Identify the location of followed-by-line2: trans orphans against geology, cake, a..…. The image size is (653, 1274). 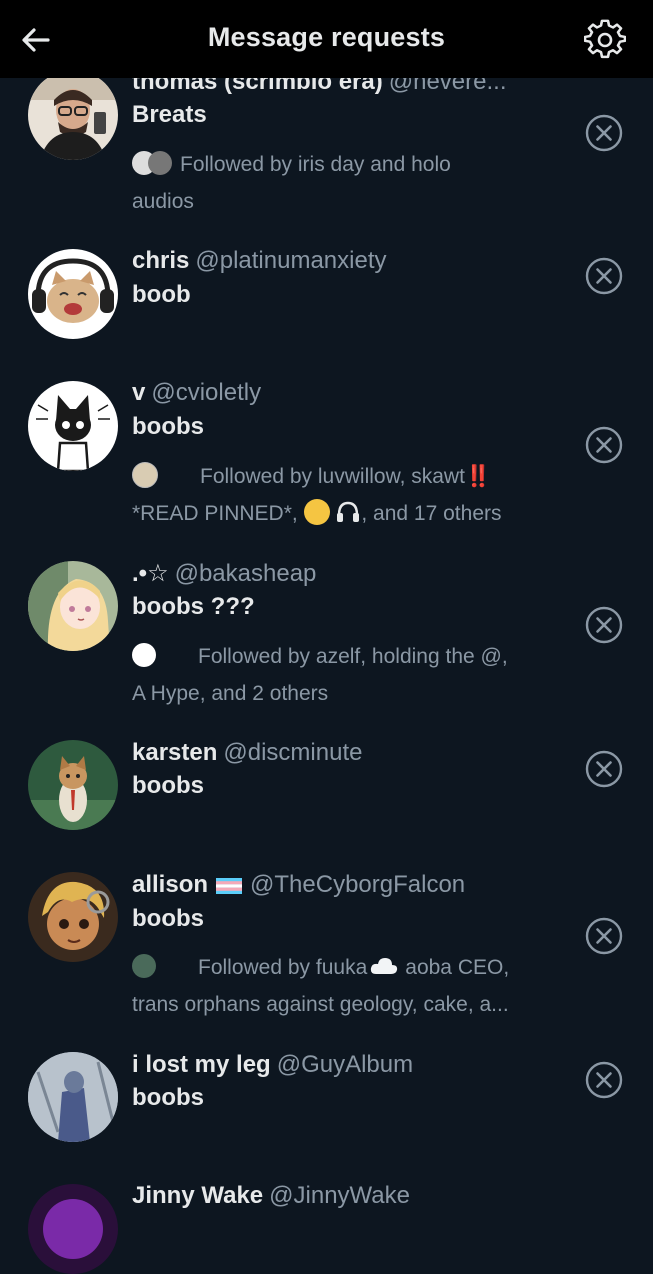
(320, 1004).